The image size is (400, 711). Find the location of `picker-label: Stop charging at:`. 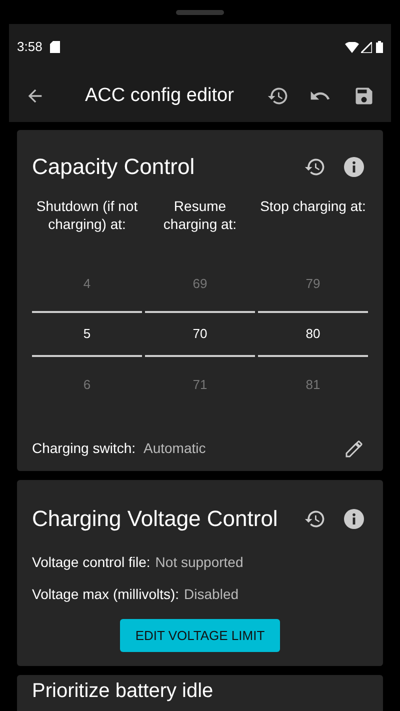

picker-label: Stop charging at: is located at coordinates (313, 206).